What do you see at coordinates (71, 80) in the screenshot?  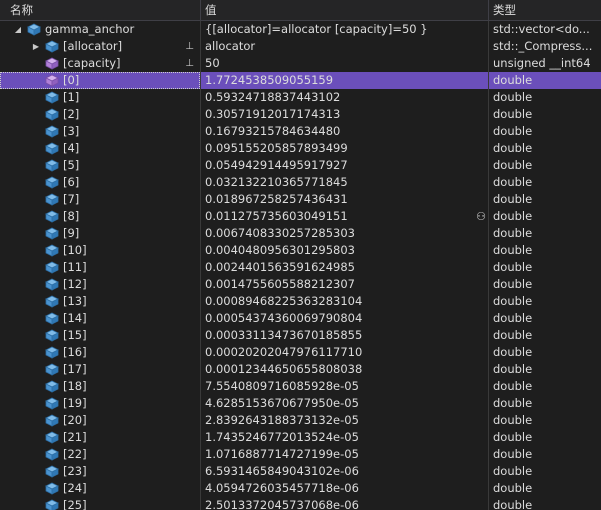 I see `variable-name: [0]` at bounding box center [71, 80].